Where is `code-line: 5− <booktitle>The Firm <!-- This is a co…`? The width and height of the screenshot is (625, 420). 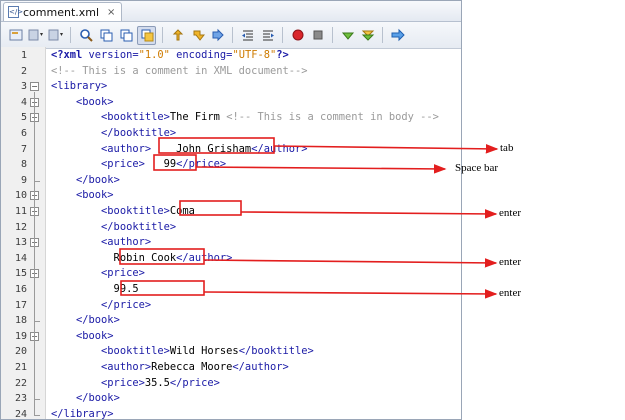 code-line: 5− <booktitle>The Firm <!-- This is a co… is located at coordinates (231, 118).